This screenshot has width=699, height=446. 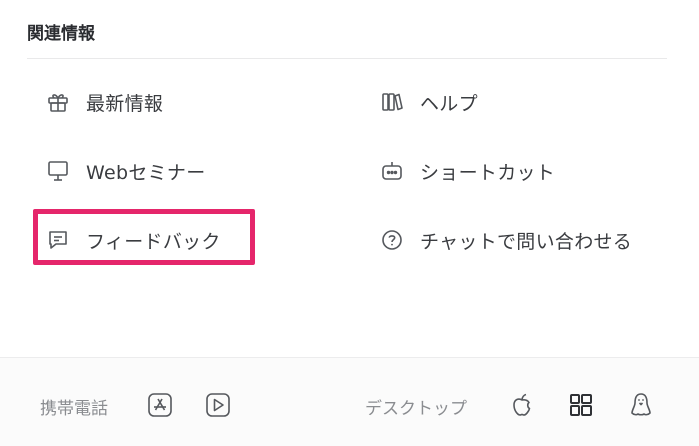 What do you see at coordinates (392, 102) in the screenshot?
I see `books-icon` at bounding box center [392, 102].